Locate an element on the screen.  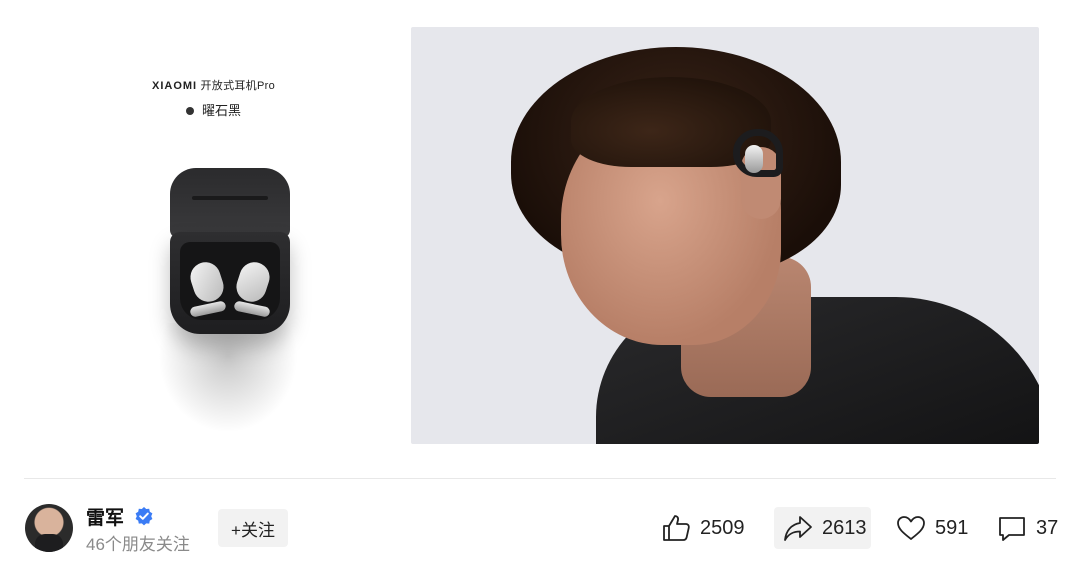
favorite-count: 591 is located at coordinates (952, 527).